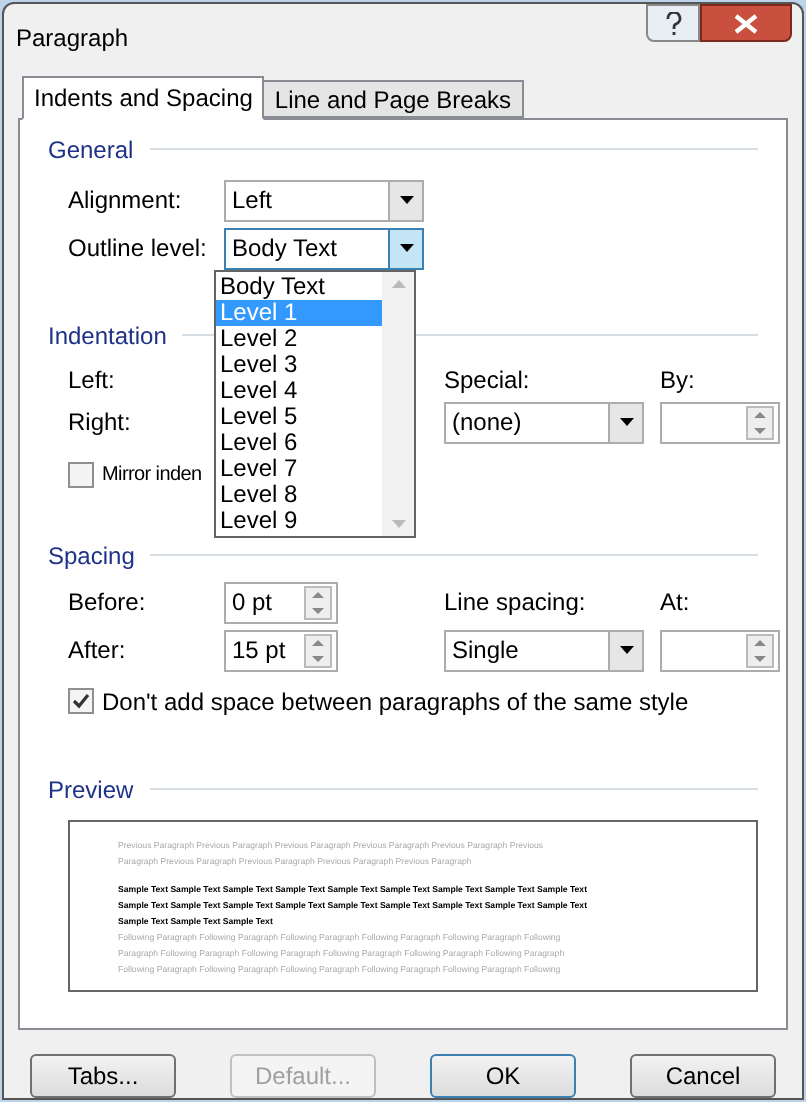 The height and width of the screenshot is (1102, 806). Describe the element at coordinates (107, 603) in the screenshot. I see `field-label: Before:` at that location.